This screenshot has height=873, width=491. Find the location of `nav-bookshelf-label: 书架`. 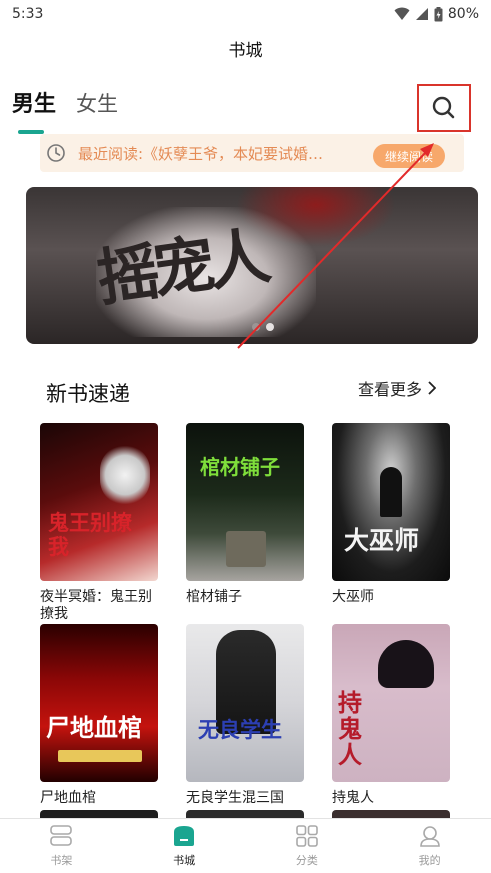

nav-bookshelf-label: 书架 is located at coordinates (61, 860).